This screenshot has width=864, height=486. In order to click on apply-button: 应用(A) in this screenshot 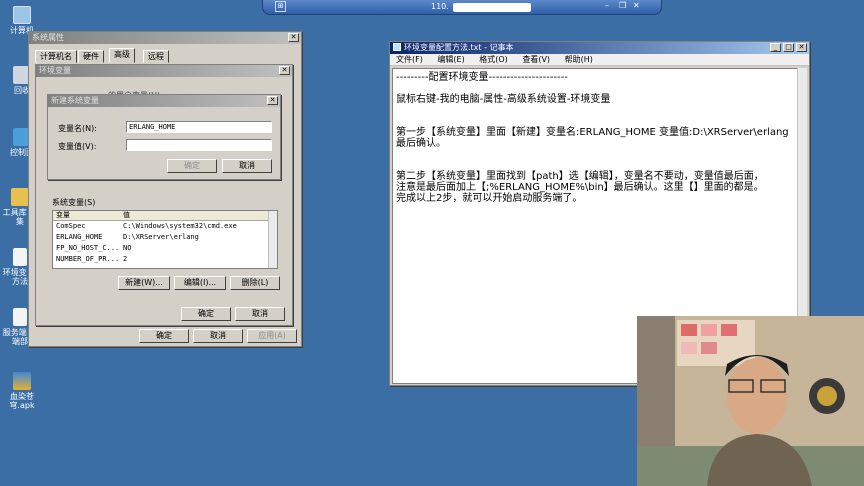, I will do `click(272, 336)`.